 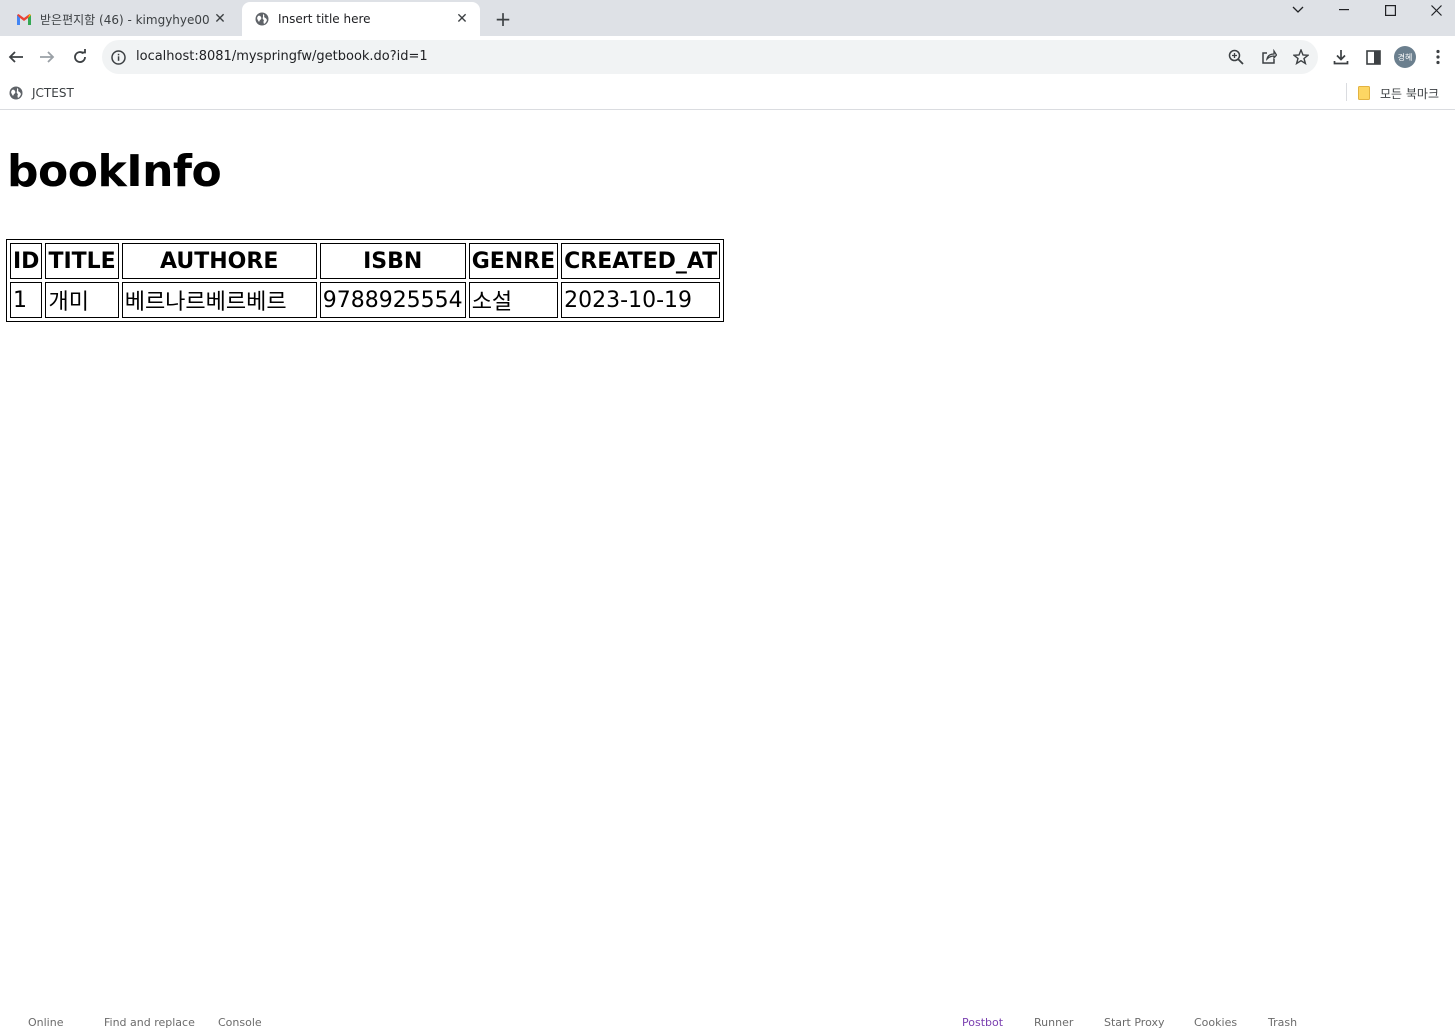 I want to click on minimize-button, so click(x=1344, y=10).